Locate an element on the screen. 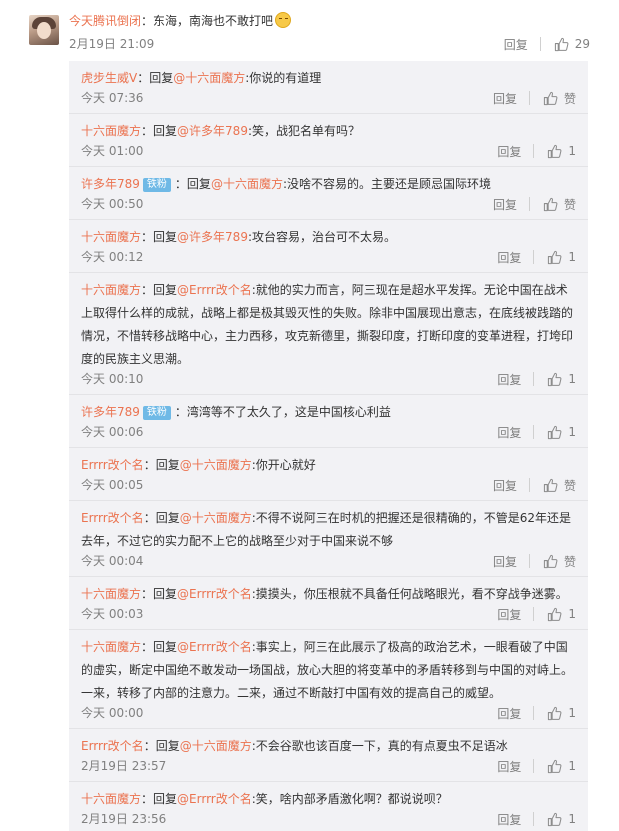 This screenshot has width=619, height=831. reply-item: 许多年789 铁粉 ：湾湾等不了太久了，这是中国核心利益 今天 00:06 回复 1 is located at coordinates (328, 421).